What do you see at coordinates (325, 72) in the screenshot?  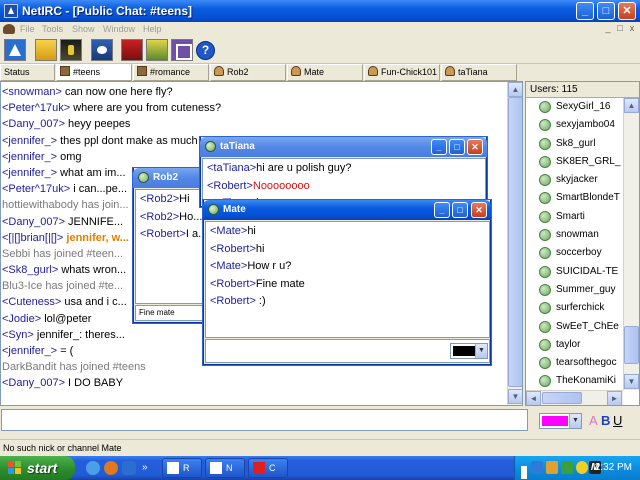 I see `tab-mate: Mate` at bounding box center [325, 72].